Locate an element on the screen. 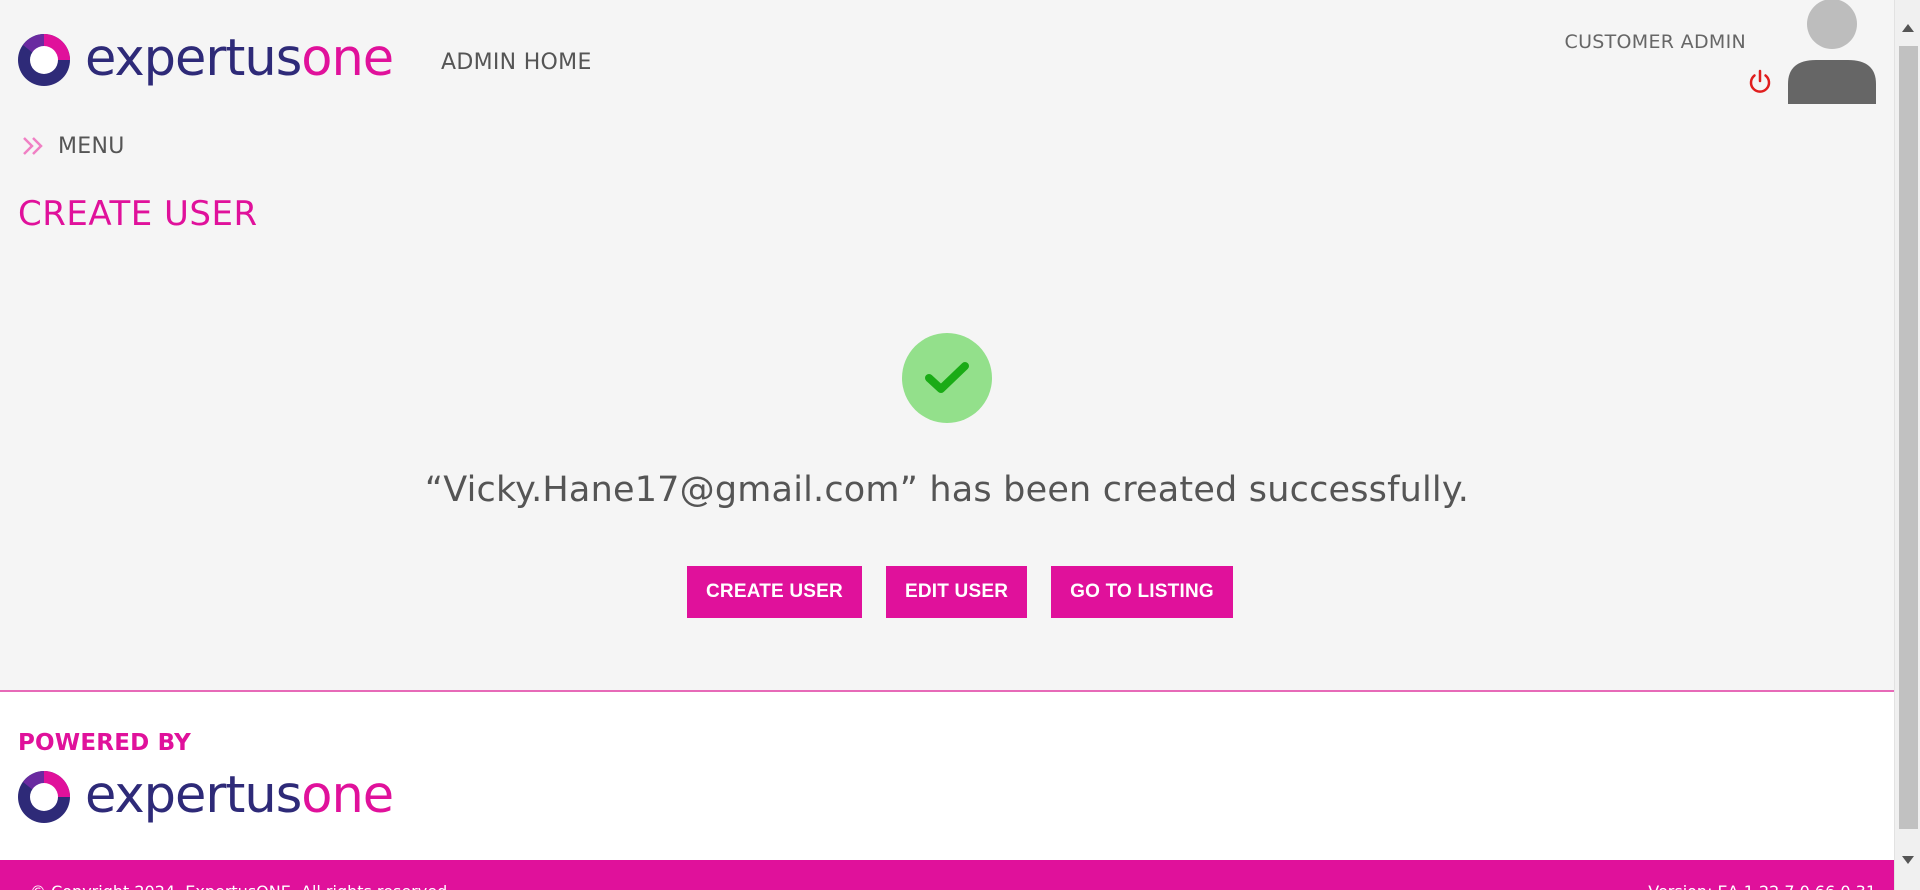  scroll-up-arrow-icon is located at coordinates (1908, 28).